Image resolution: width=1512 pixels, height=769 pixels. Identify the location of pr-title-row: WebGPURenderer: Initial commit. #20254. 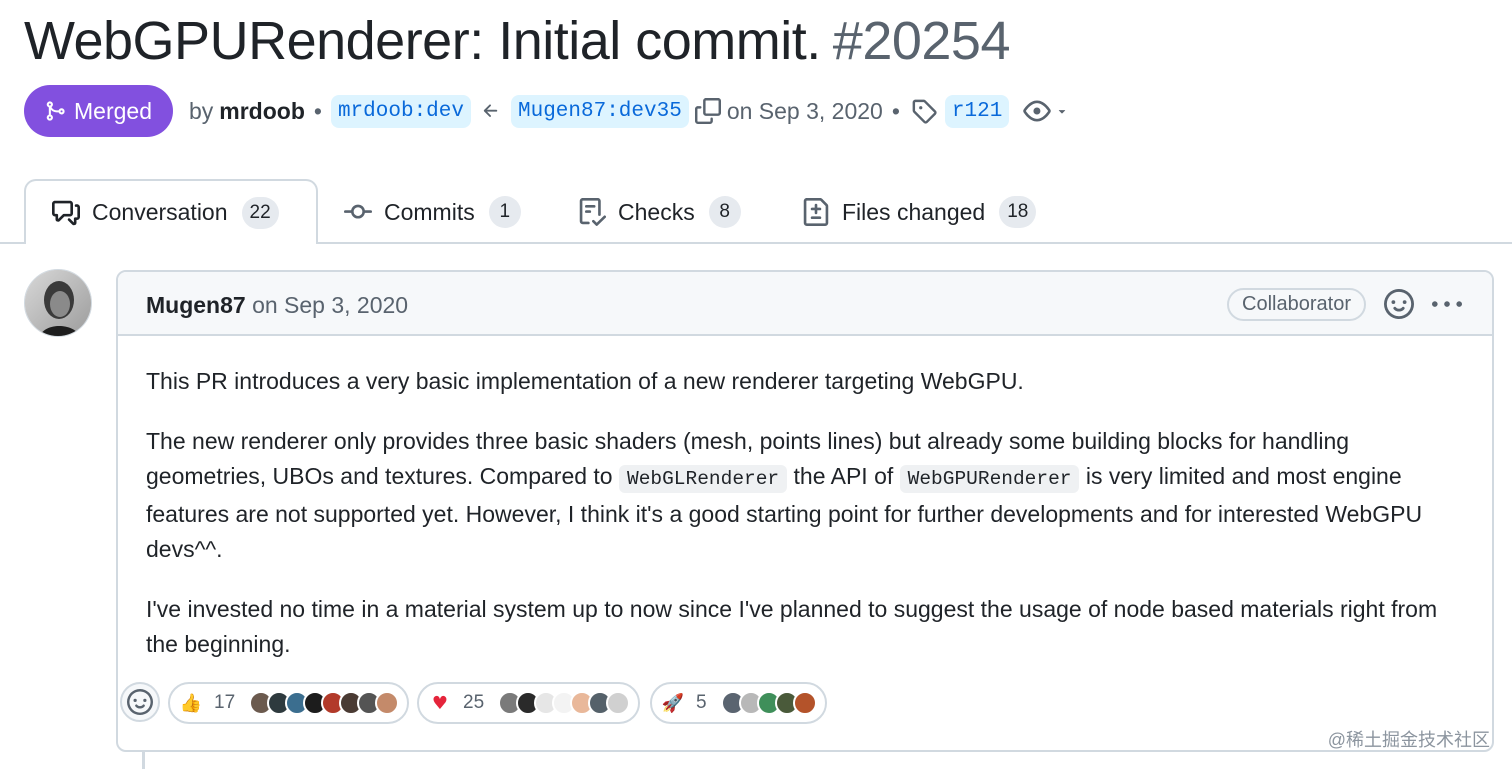
(517, 41).